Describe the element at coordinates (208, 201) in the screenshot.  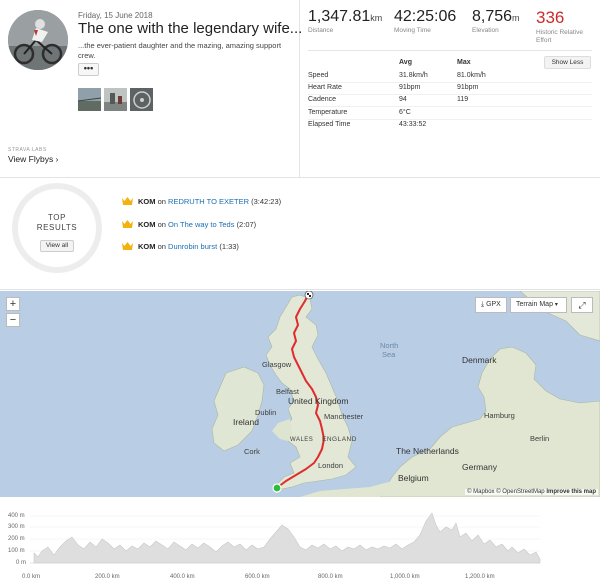
I see `segment-link: REDRUTH TO EXETER` at that location.